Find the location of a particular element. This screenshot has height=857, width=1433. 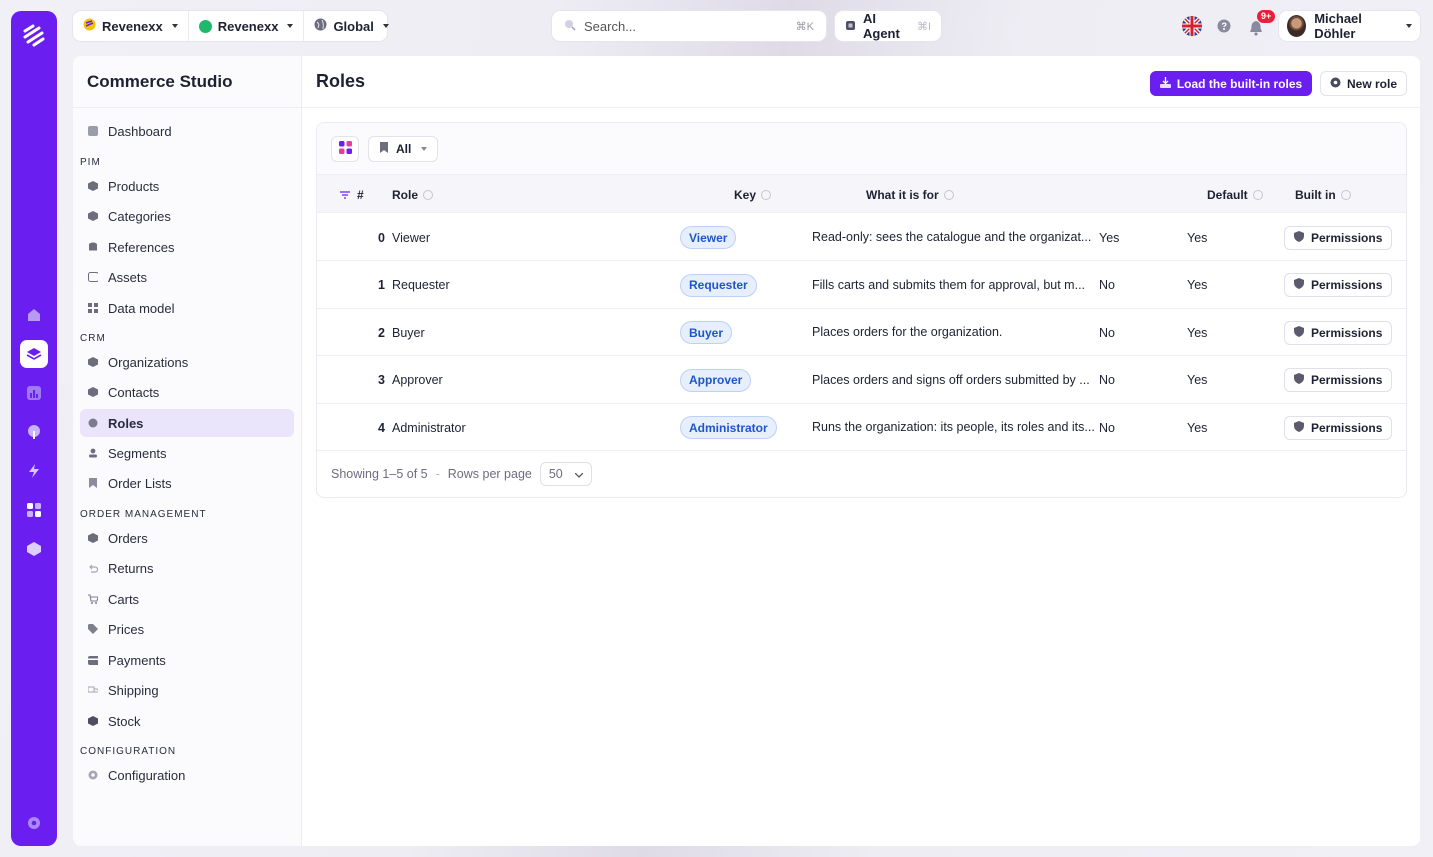

app-logo-icon is located at coordinates (34, 36).